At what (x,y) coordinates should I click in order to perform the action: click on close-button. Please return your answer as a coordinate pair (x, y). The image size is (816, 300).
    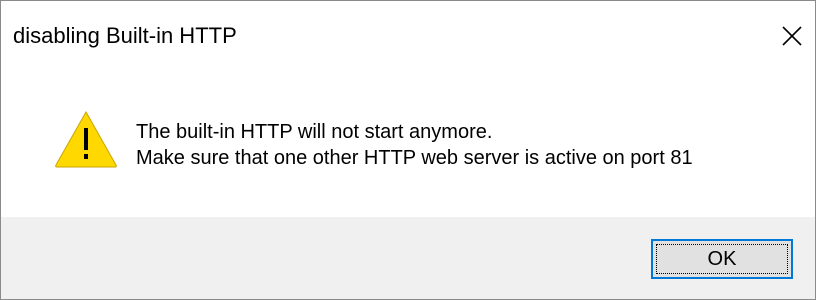
    Looking at the image, I should click on (792, 36).